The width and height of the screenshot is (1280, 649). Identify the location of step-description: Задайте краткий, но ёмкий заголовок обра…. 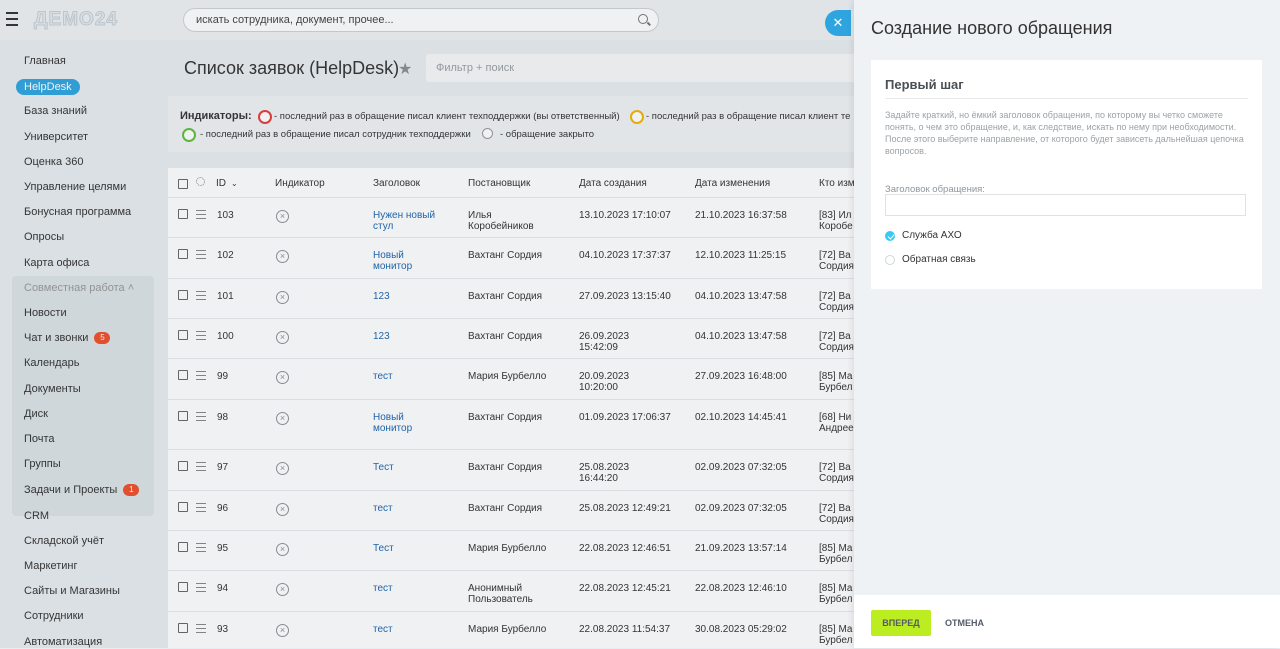
(1064, 133).